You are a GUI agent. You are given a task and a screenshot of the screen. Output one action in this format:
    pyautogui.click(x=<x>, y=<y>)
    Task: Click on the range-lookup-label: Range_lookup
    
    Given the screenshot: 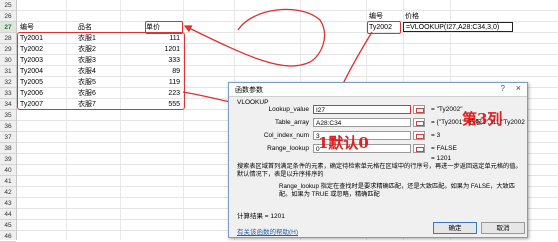 What is the action you would take?
    pyautogui.click(x=288, y=148)
    